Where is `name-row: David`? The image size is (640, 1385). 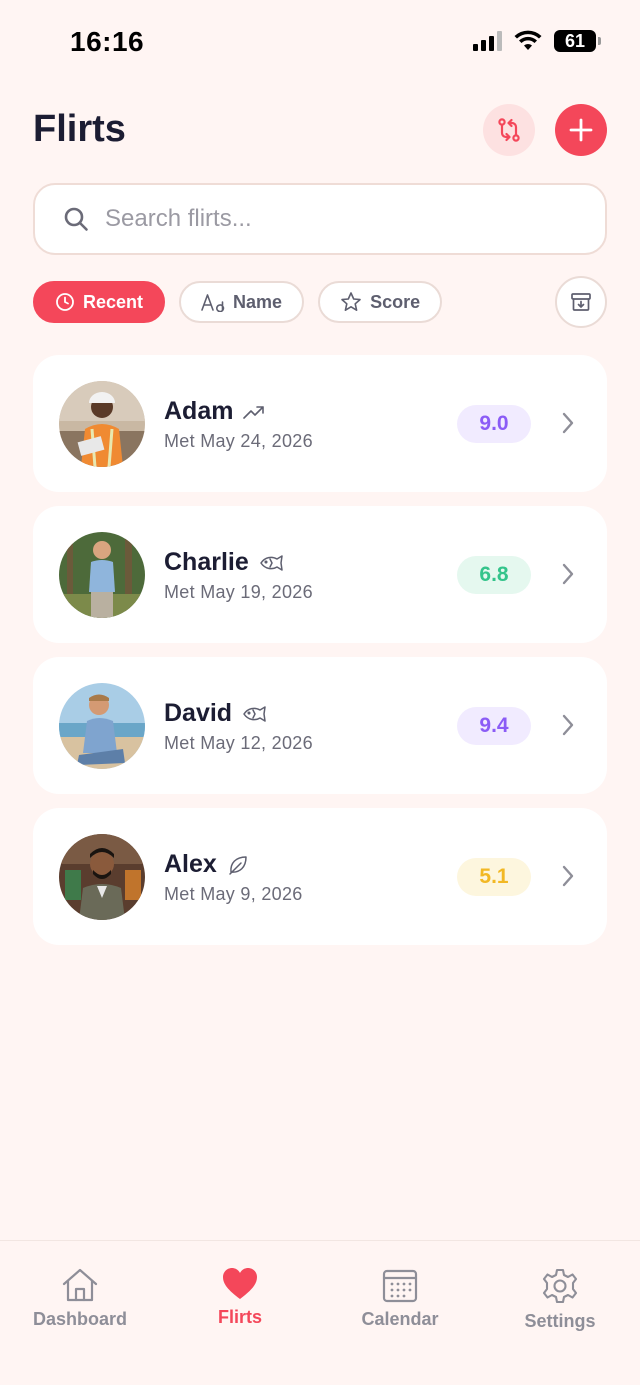
name-row: David is located at coordinates (216, 713).